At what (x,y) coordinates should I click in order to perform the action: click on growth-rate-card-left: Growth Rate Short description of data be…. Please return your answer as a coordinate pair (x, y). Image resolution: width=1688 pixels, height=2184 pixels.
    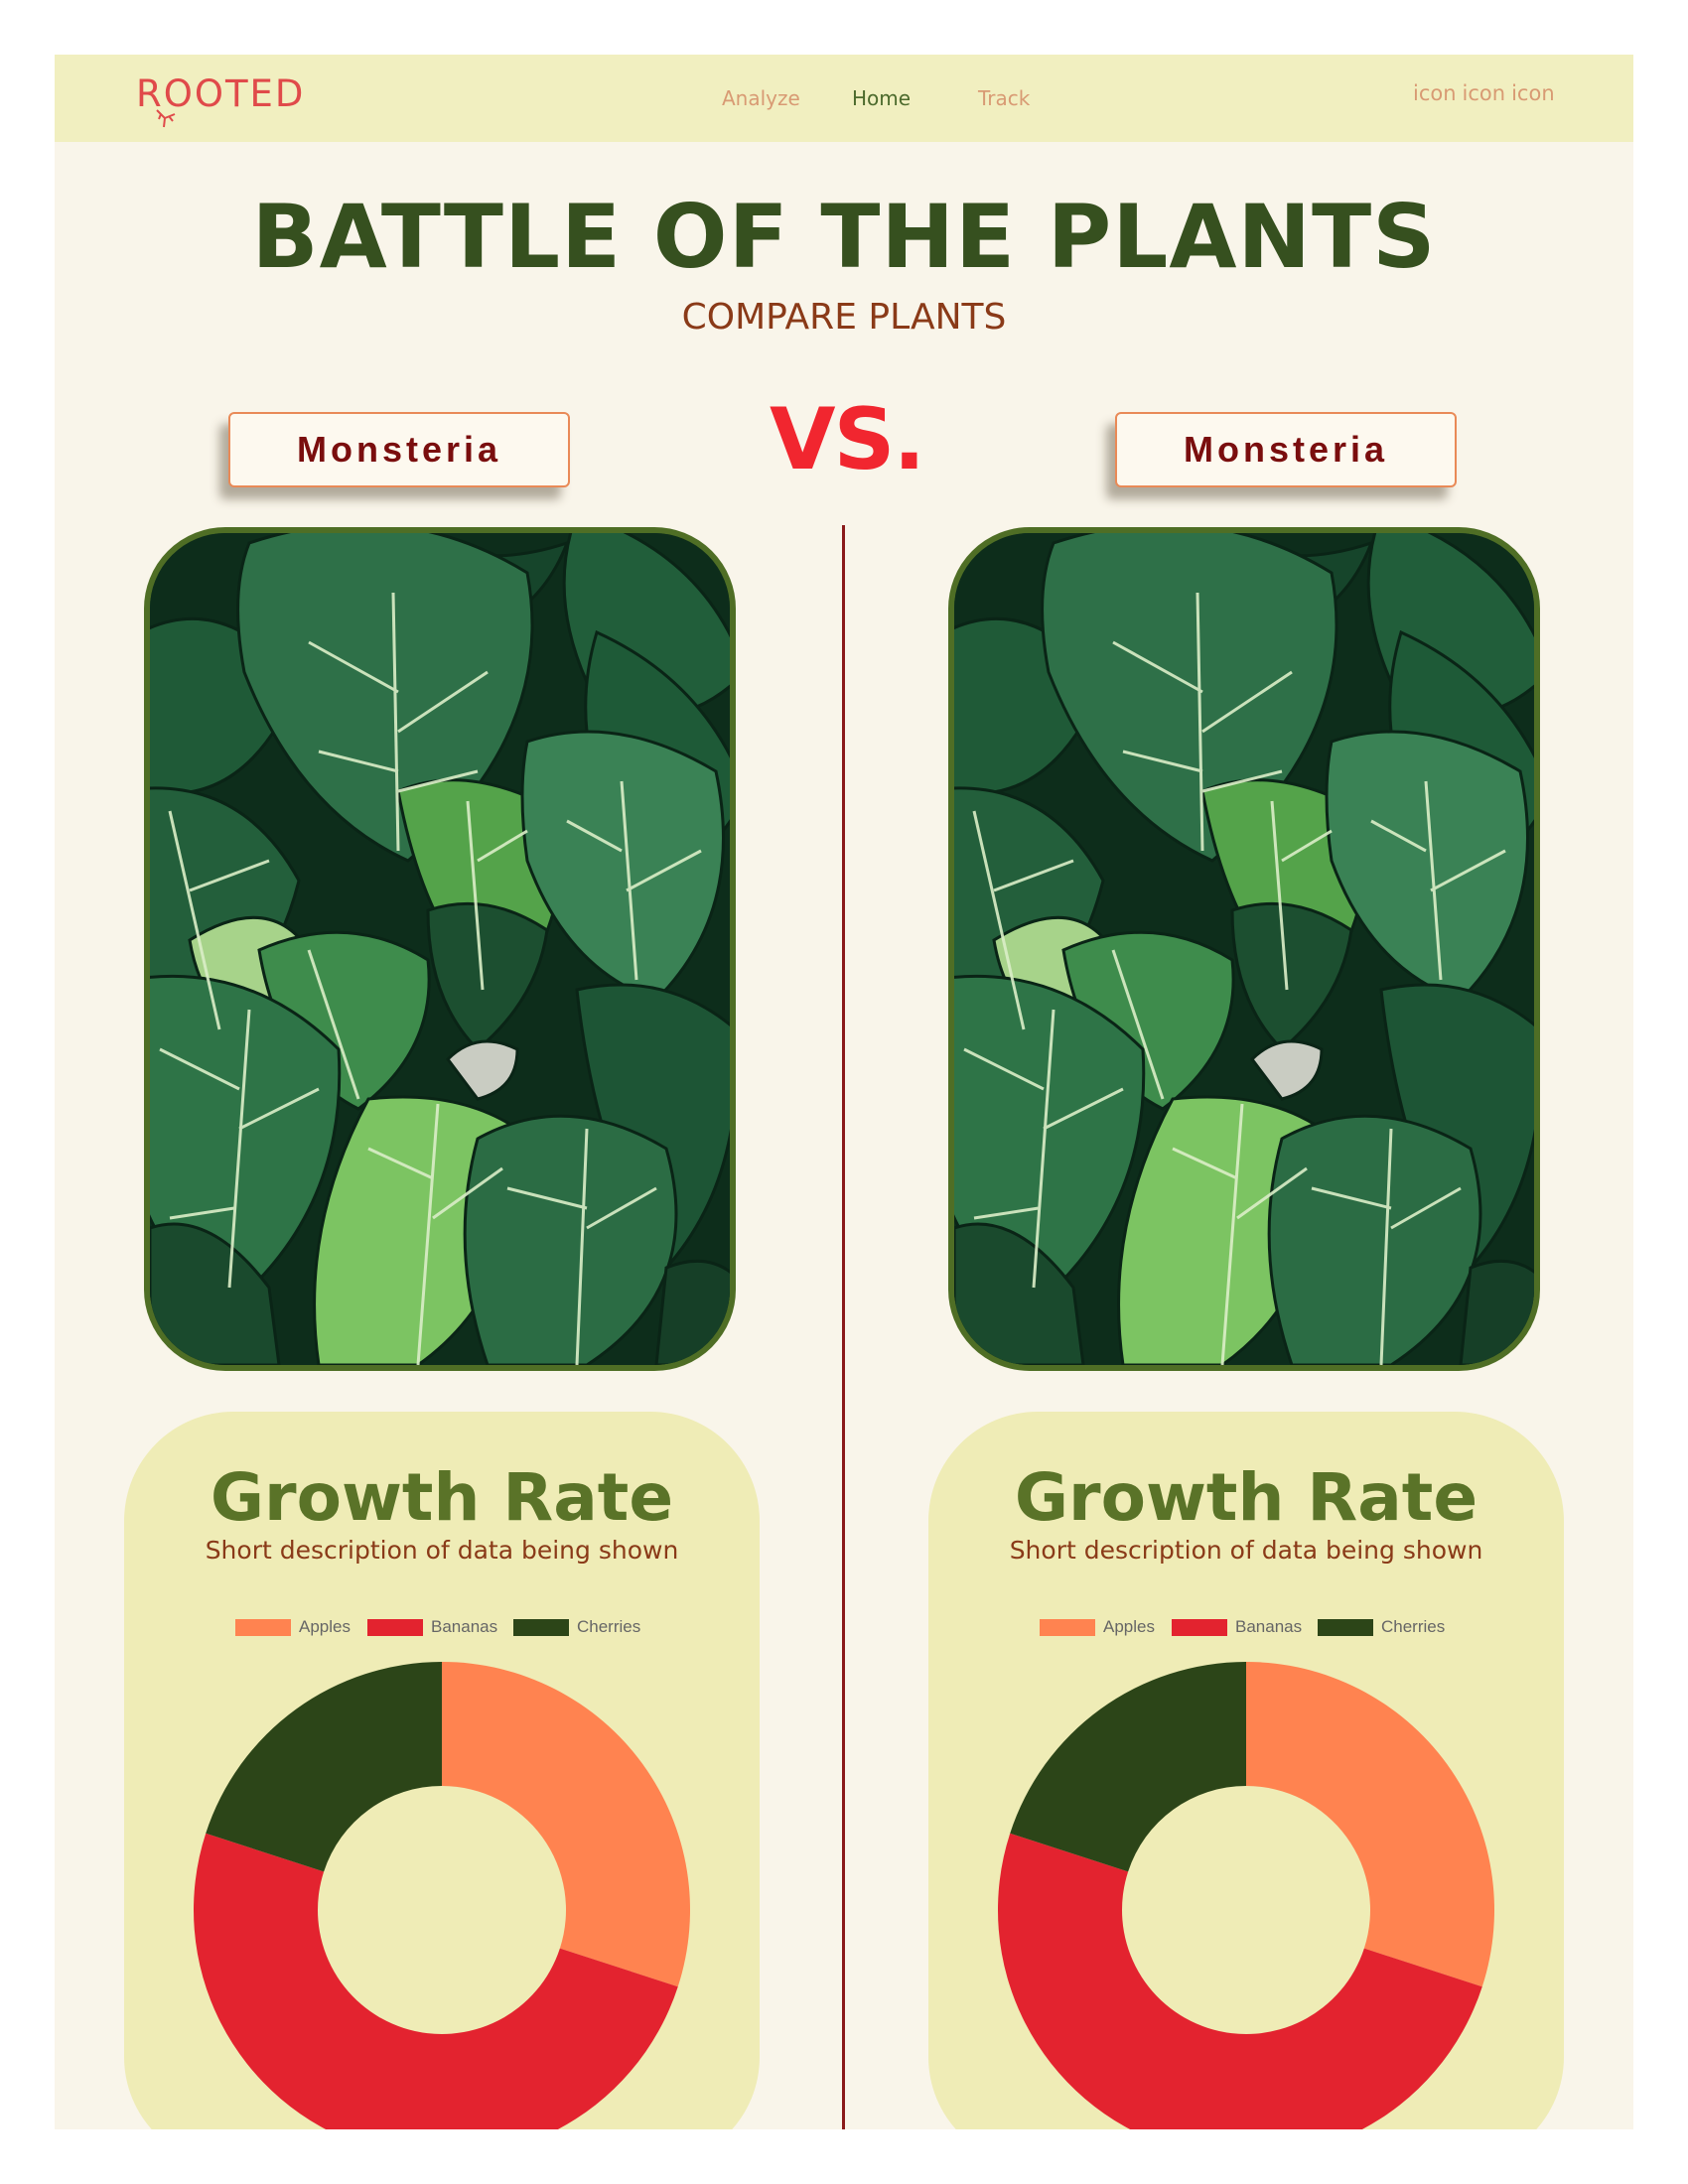
    Looking at the image, I should click on (442, 1770).